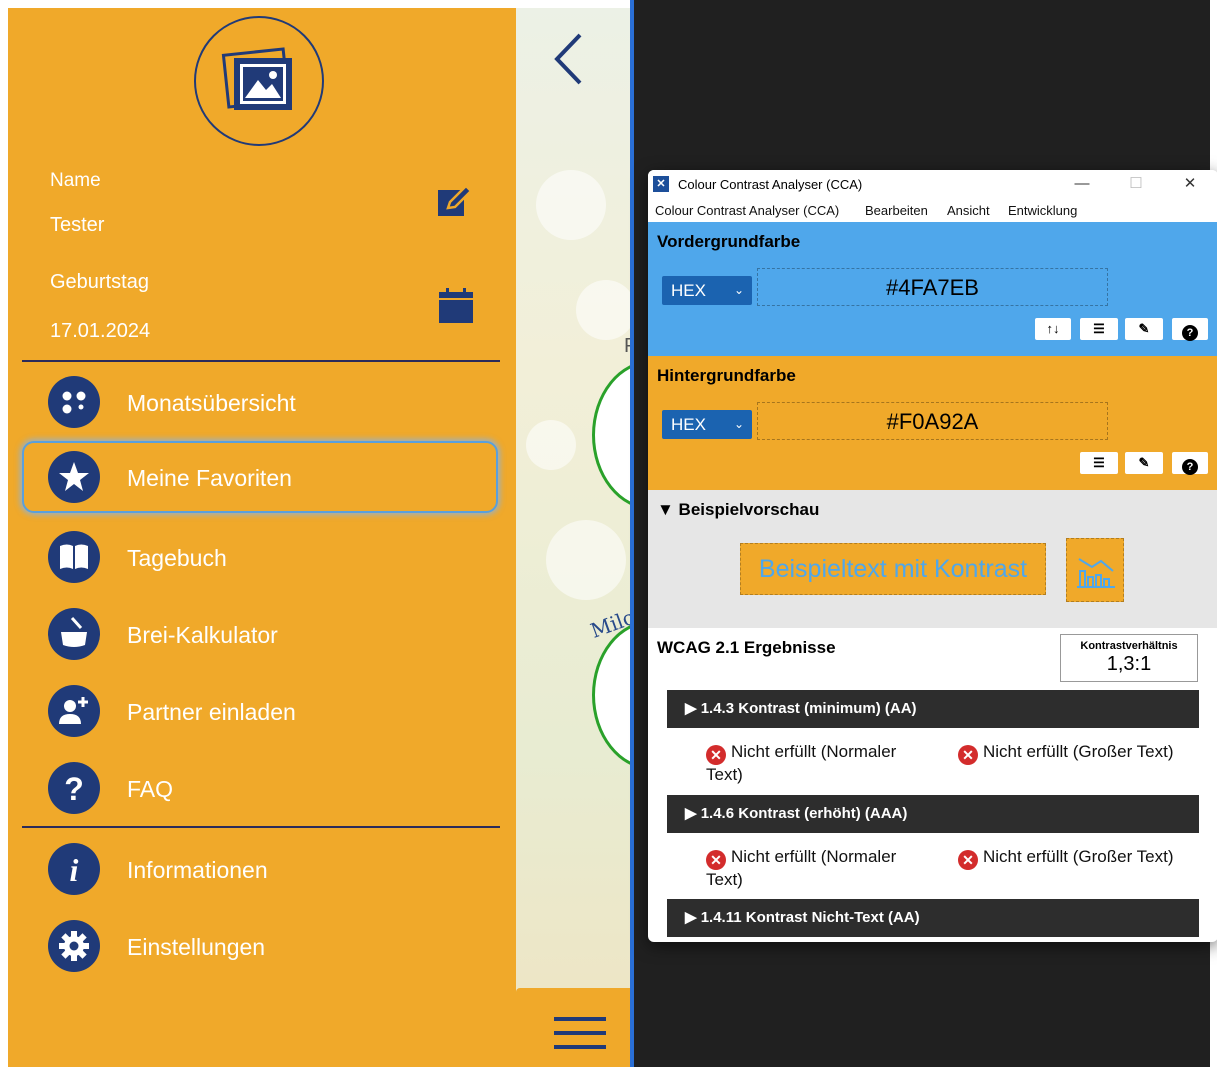 The width and height of the screenshot is (1217, 1067). I want to click on info-icon: i, so click(74, 869).